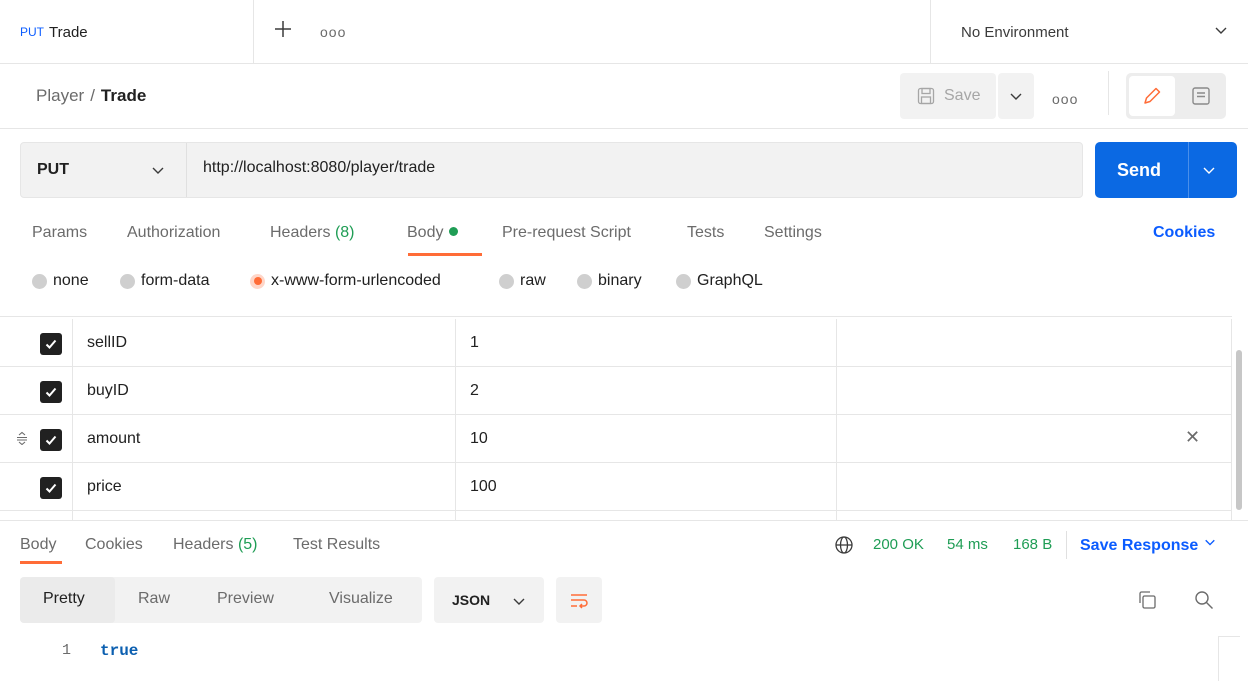 The image size is (1248, 681). I want to click on key-cell: sellID, so click(263, 343).